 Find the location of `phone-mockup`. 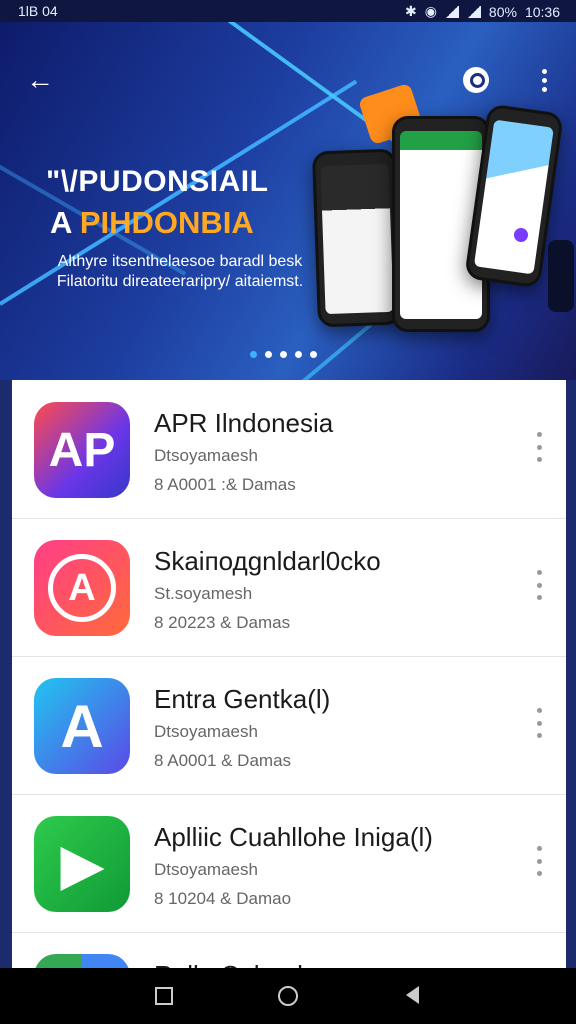

phone-mockup is located at coordinates (357, 238).